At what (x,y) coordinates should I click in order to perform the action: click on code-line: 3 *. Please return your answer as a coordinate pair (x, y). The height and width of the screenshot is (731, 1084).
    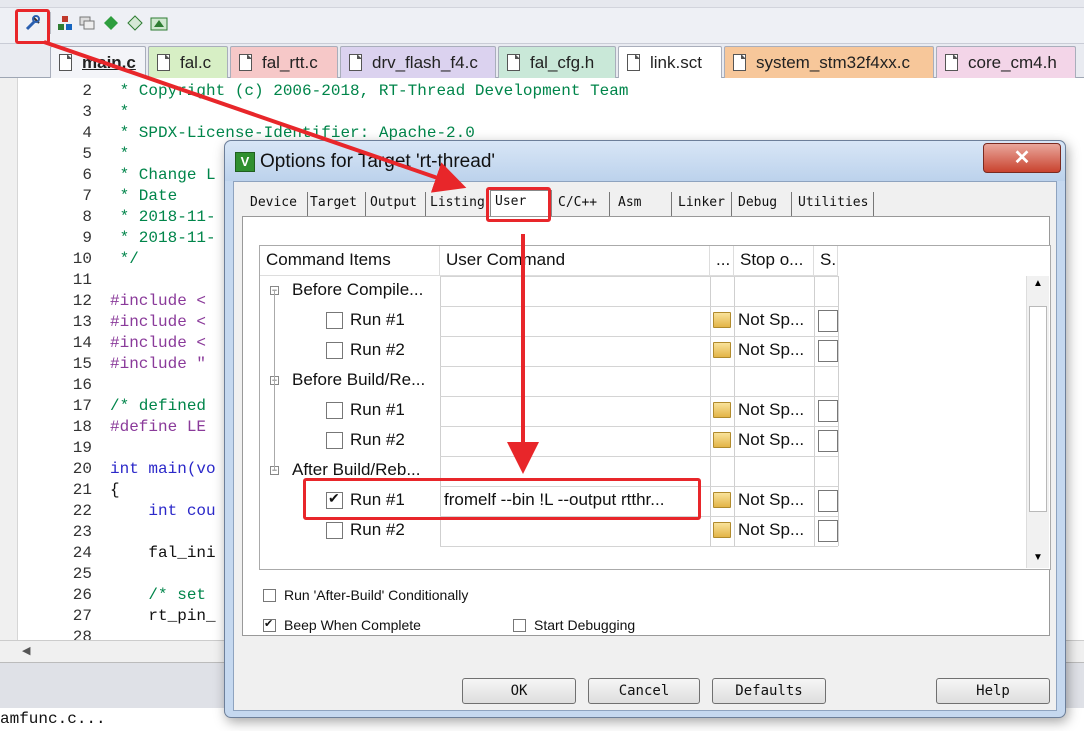
    Looking at the image, I should click on (551, 112).